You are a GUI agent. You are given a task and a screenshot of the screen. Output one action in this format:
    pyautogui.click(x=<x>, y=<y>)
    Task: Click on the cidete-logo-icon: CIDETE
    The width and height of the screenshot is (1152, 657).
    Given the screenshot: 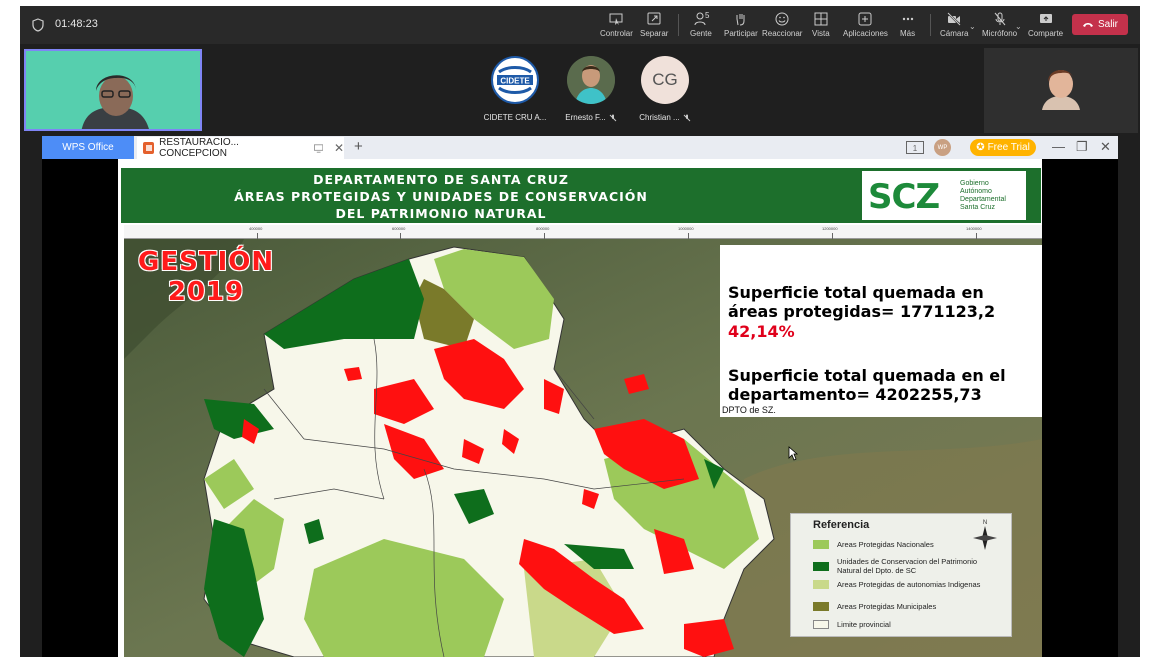 What is the action you would take?
    pyautogui.click(x=515, y=80)
    